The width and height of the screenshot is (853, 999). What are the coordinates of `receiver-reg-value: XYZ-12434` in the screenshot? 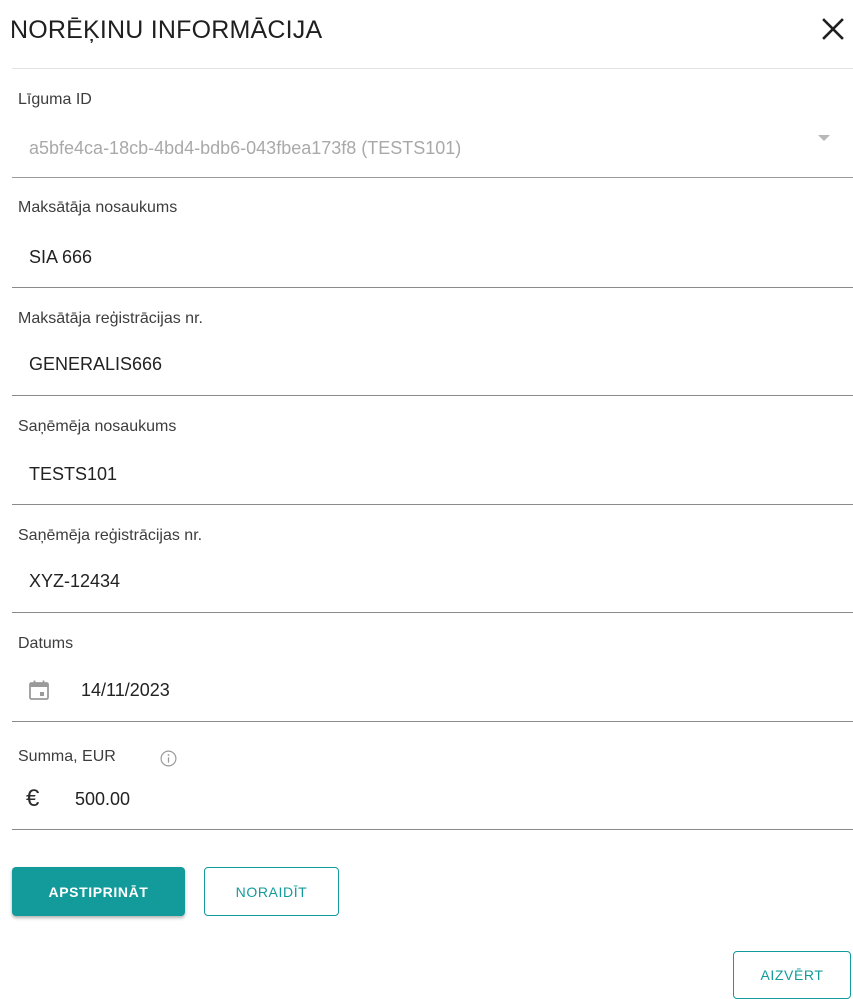 It's located at (75, 581).